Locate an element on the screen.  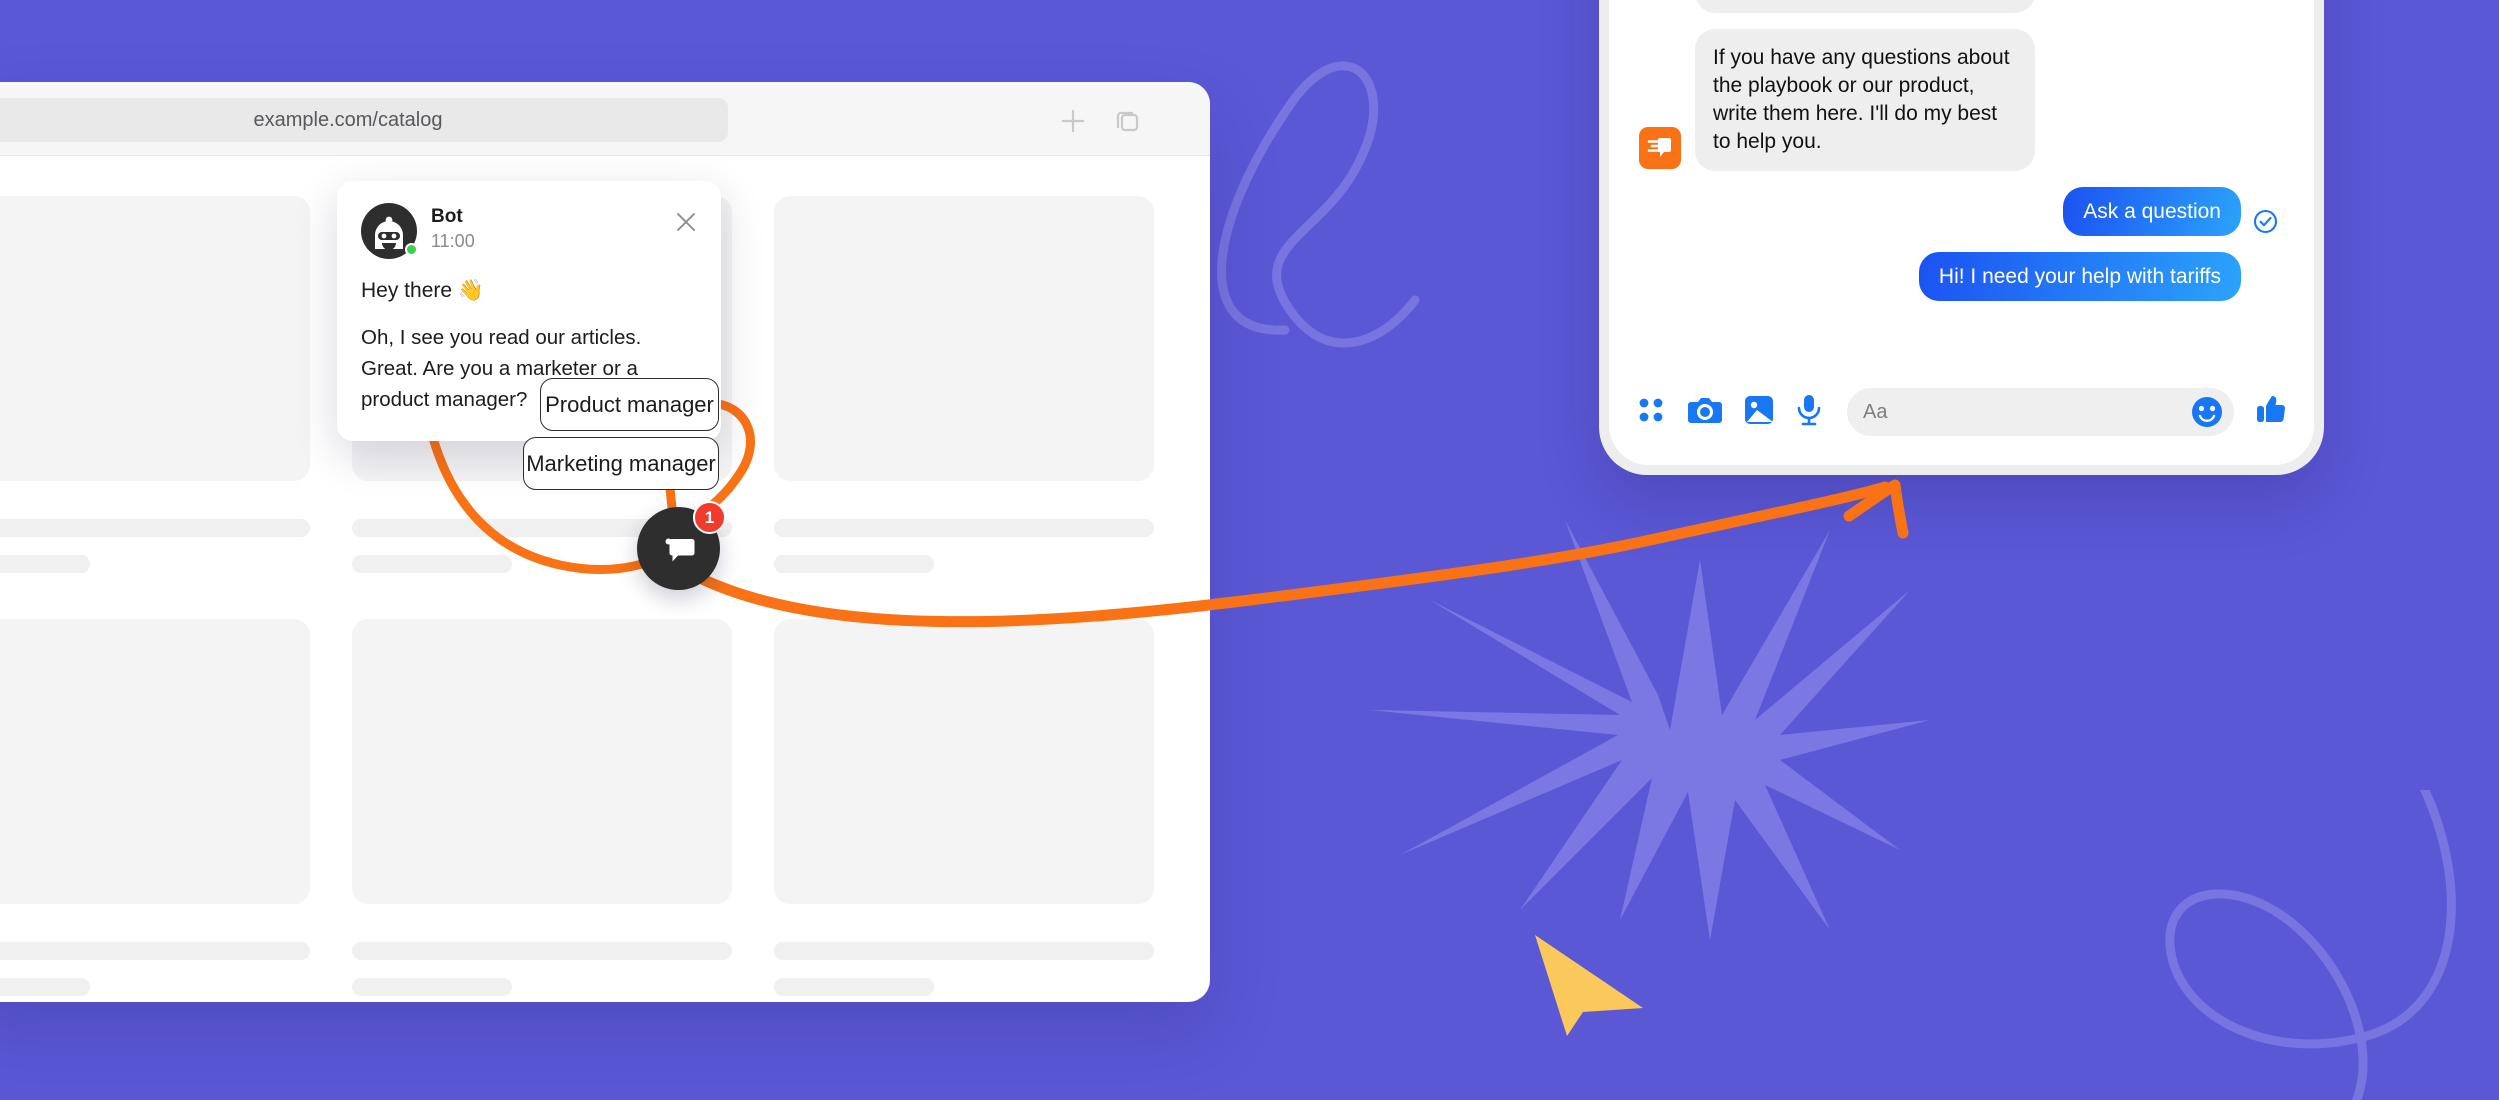
quick-reply-marketing-manager: Marketing manager is located at coordinates (621, 463).